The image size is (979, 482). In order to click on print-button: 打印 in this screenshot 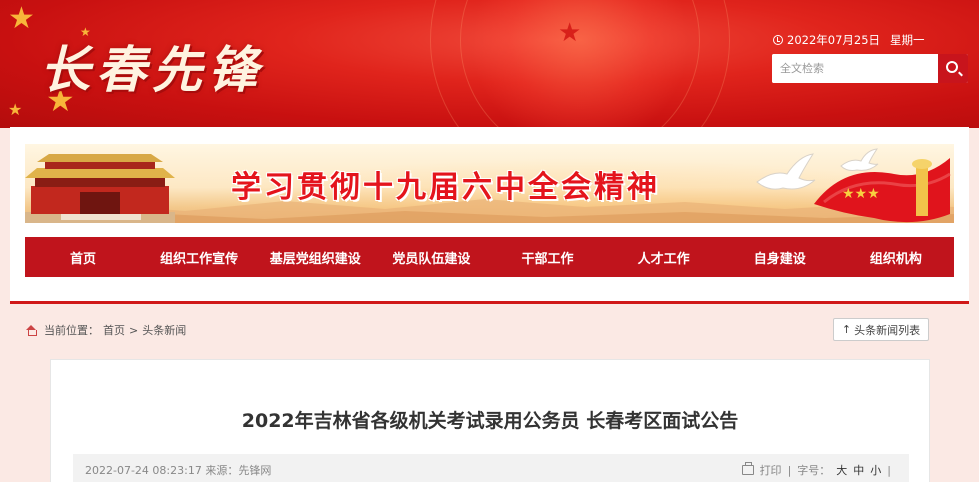, I will do `click(771, 470)`.